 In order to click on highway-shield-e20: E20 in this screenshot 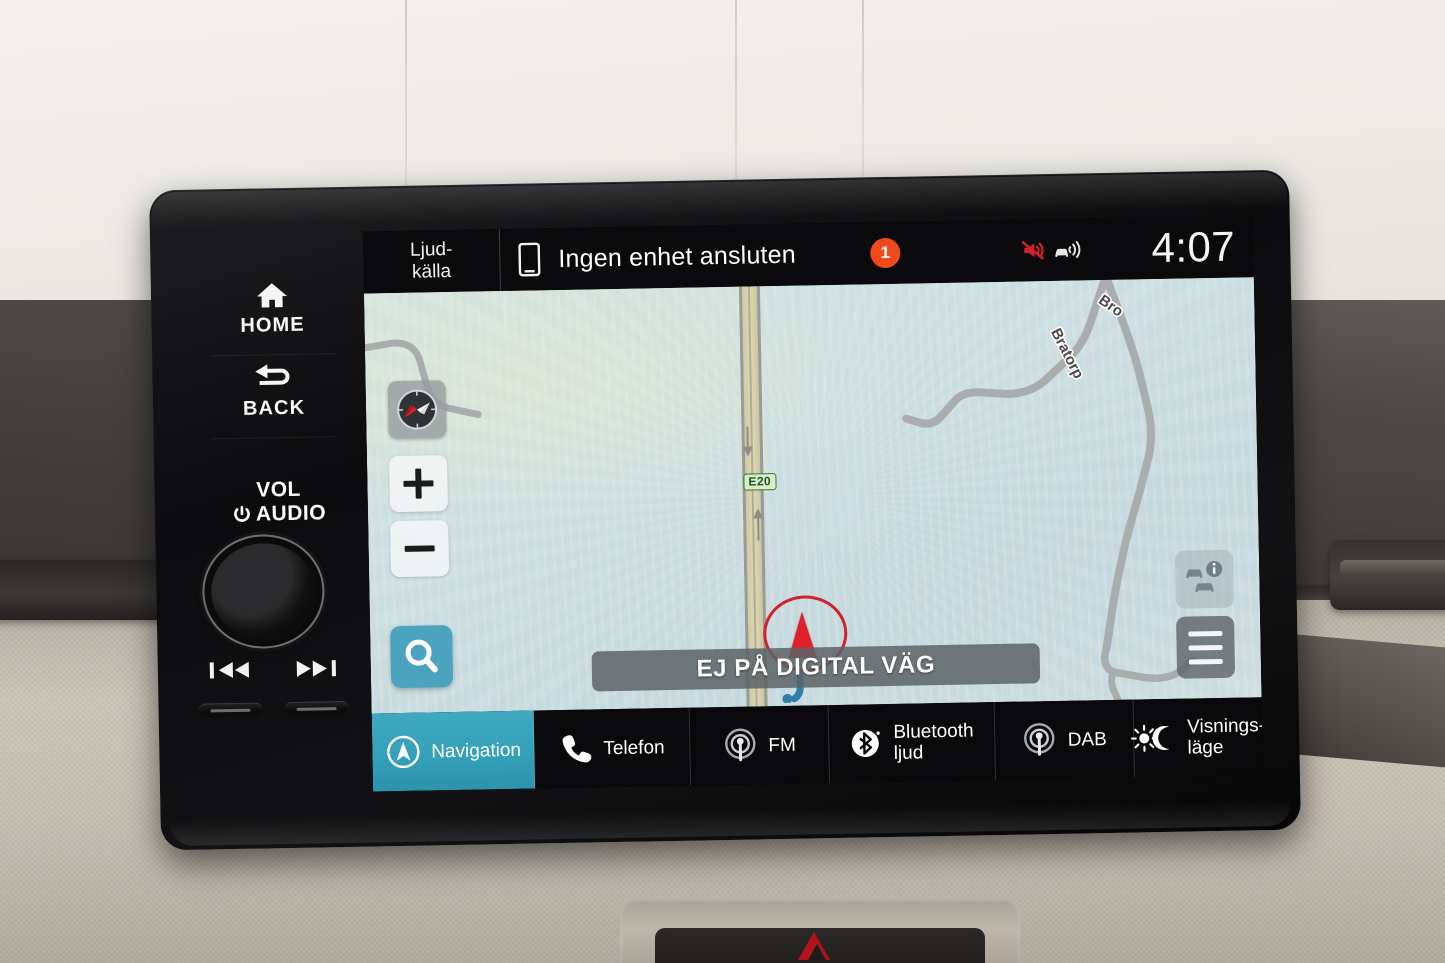, I will do `click(760, 482)`.